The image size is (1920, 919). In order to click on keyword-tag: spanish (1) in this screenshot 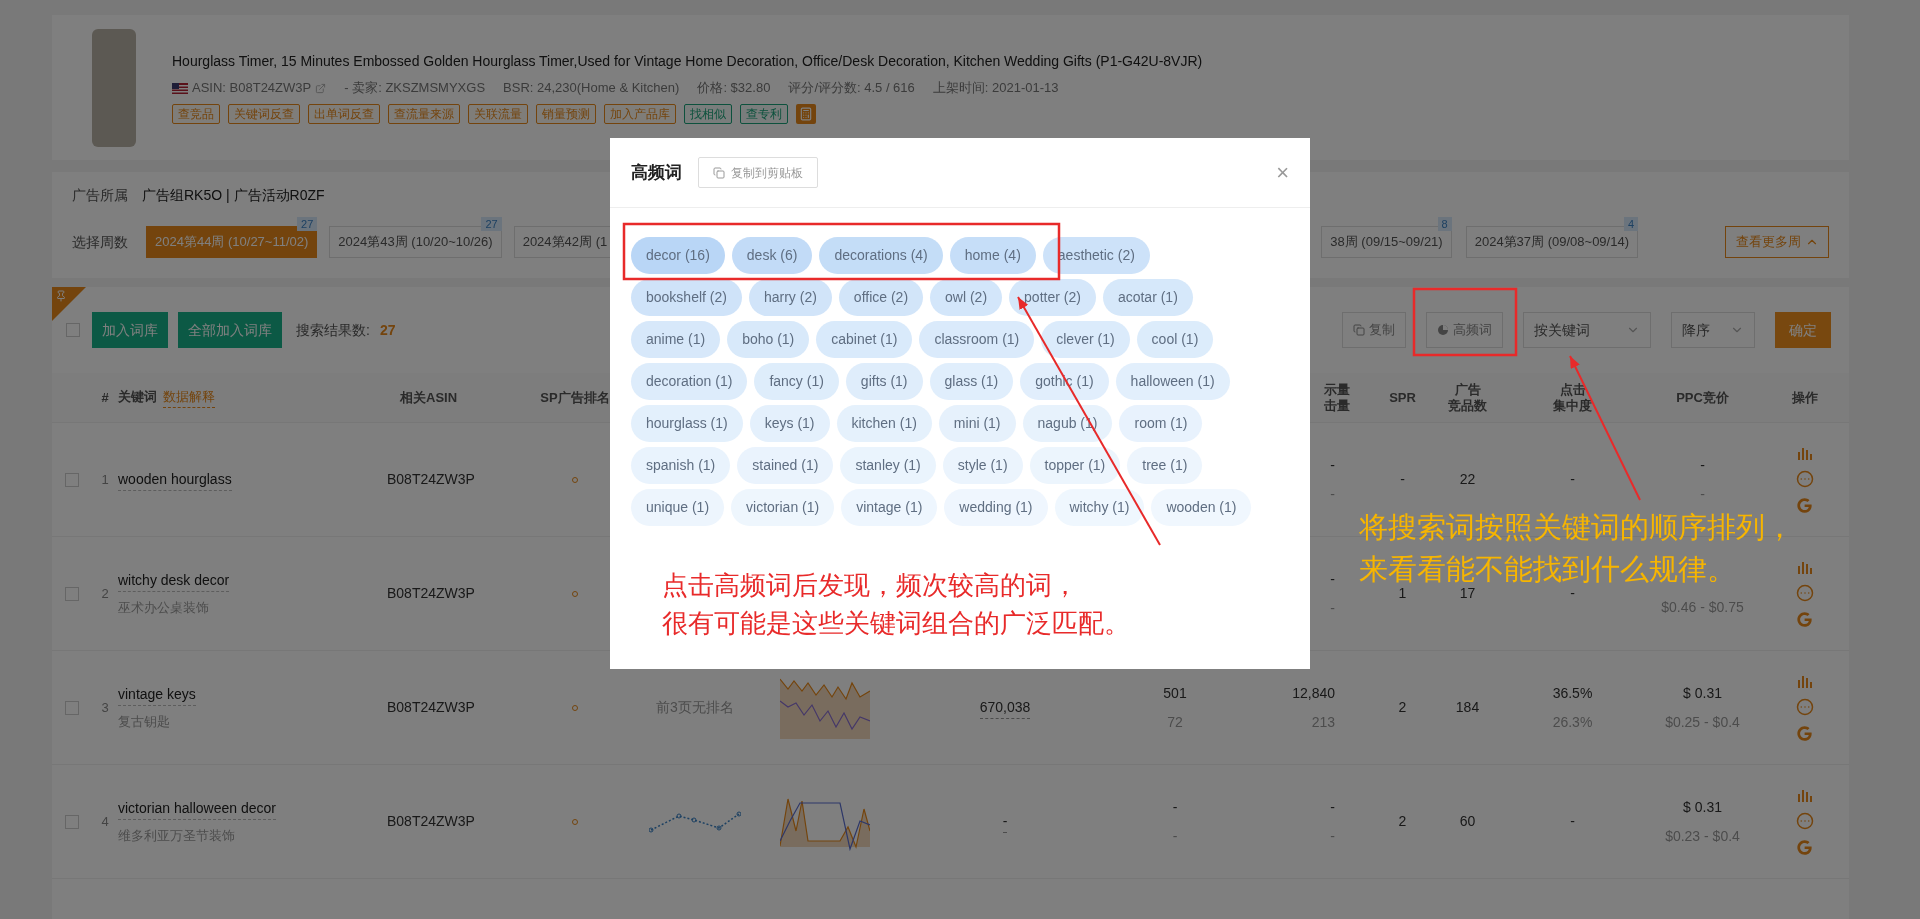, I will do `click(681, 465)`.